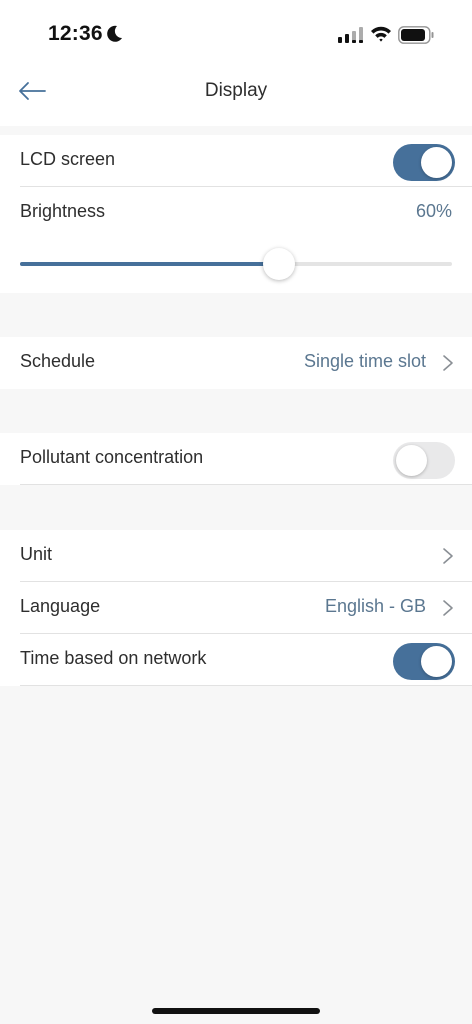 This screenshot has width=472, height=1024. I want to click on brightness-slider, so click(236, 266).